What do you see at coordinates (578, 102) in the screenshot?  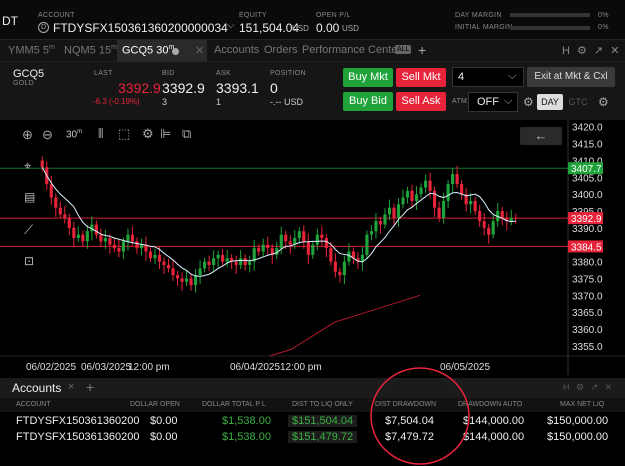 I see `gtc-toggle: GTC` at bounding box center [578, 102].